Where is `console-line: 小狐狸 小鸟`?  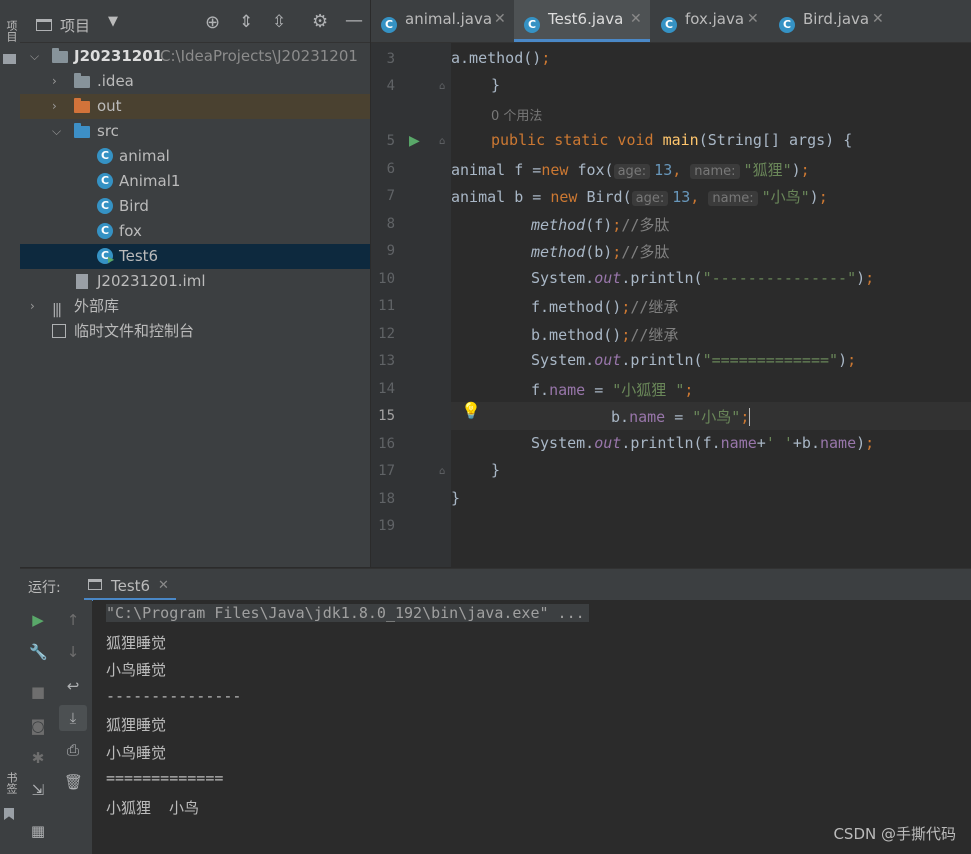 console-line: 小狐狸 小鸟 is located at coordinates (153, 808).